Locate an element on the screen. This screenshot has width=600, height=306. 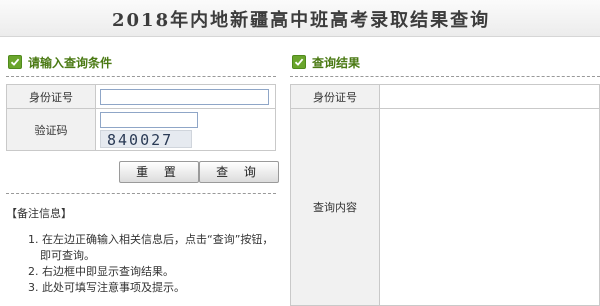
id-number-label: 身份证号 is located at coordinates (51, 96).